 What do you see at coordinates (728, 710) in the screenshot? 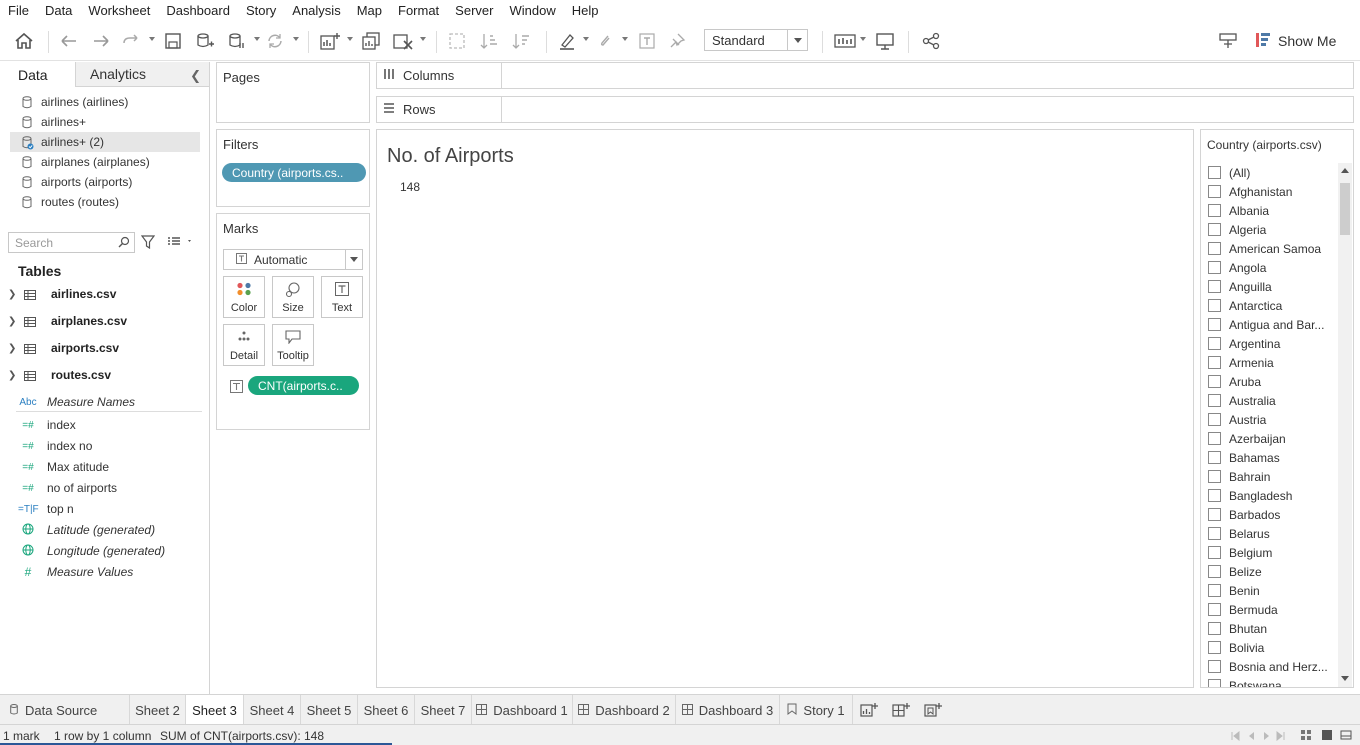
I see `tab-dashboard-3: Dashboard 3` at bounding box center [728, 710].